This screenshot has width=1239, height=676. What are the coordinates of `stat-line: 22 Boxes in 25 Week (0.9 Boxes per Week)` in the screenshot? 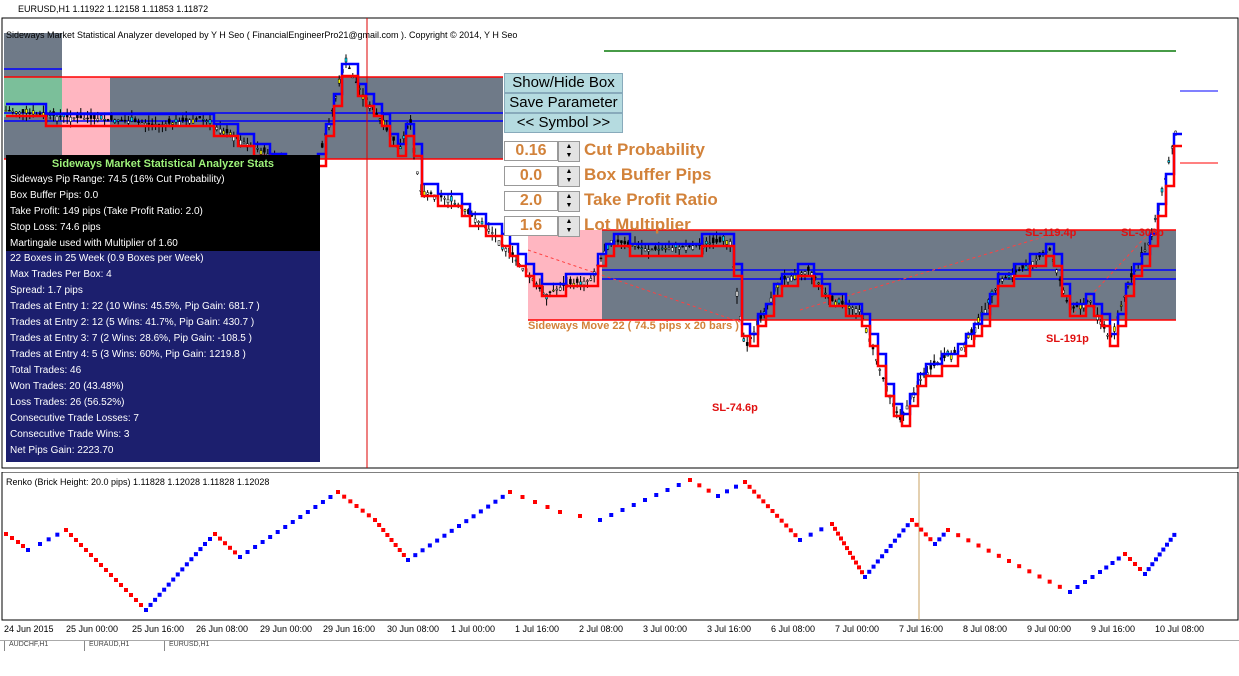 It's located at (107, 258).